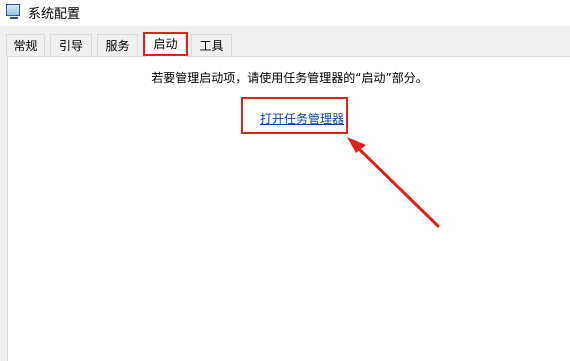 The image size is (570, 361). I want to click on system-config-icon, so click(13, 11).